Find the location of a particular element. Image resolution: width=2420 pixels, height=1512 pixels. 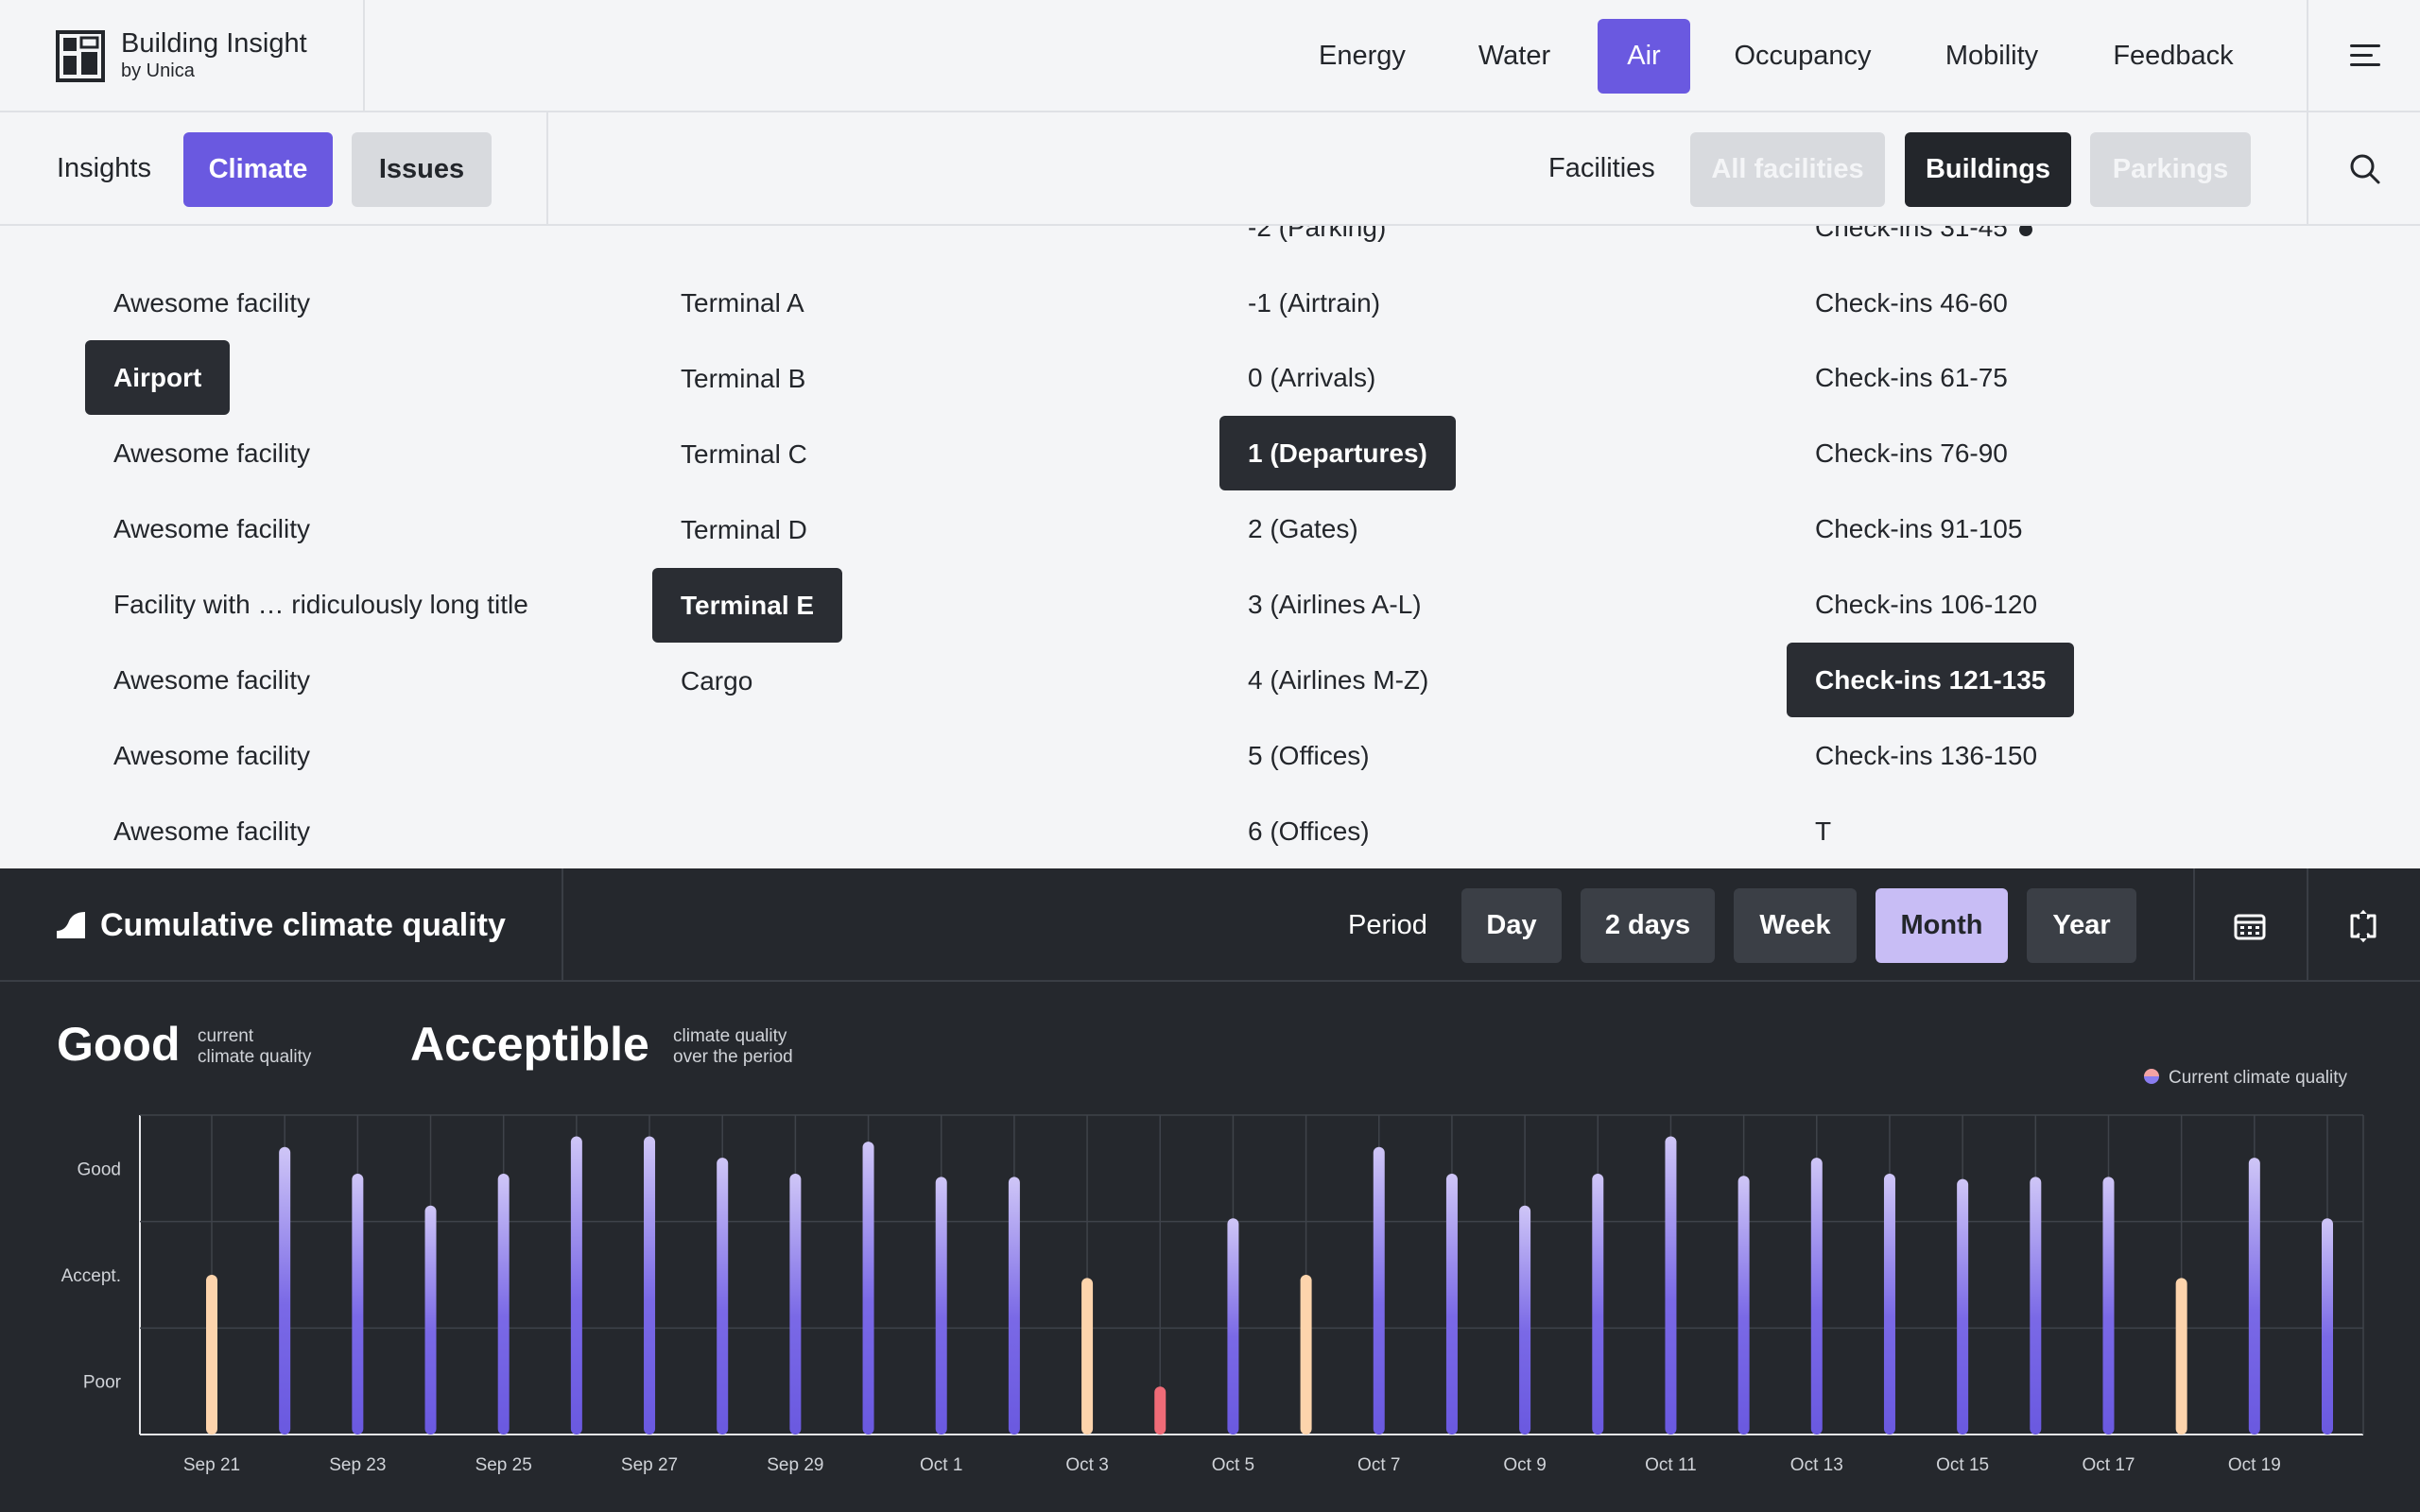

zone-item: Check-ins 91-105 is located at coordinates (1918, 528).